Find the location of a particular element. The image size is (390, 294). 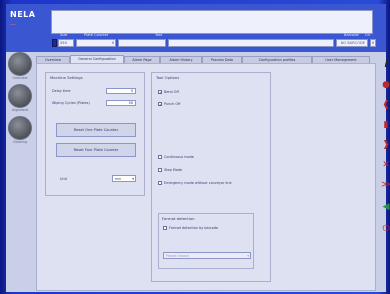

overview-nav-label: Overview is located at coordinates (20, 78).